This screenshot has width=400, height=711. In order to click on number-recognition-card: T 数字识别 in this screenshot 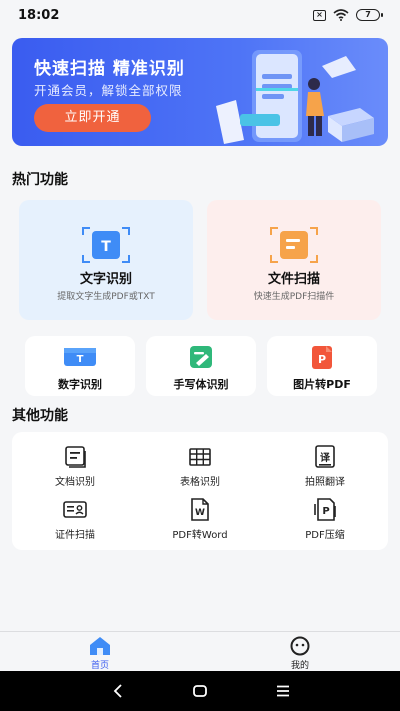, I will do `click(80, 366)`.